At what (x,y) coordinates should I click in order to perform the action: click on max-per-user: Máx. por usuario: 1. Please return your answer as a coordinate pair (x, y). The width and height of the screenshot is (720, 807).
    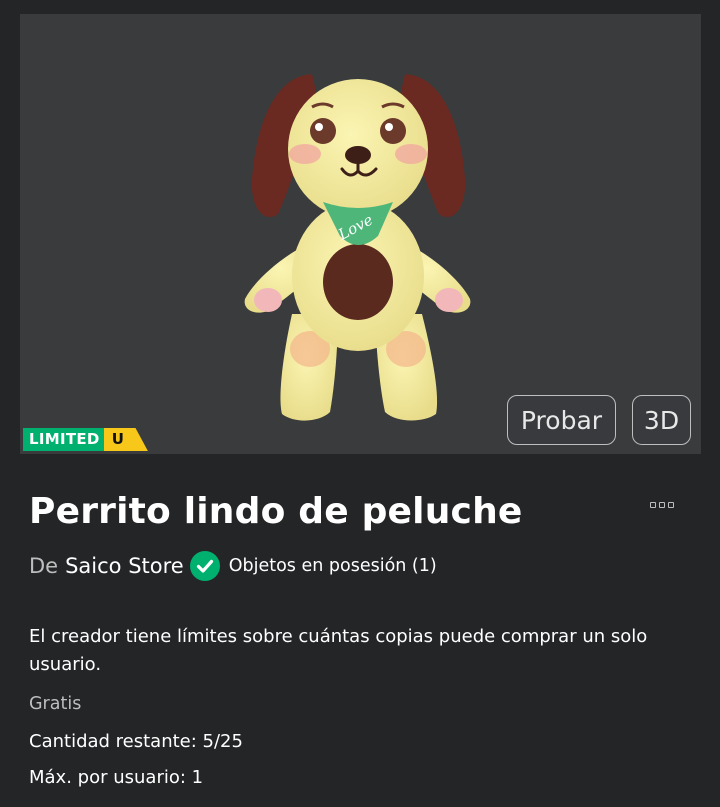
    Looking at the image, I should click on (116, 777).